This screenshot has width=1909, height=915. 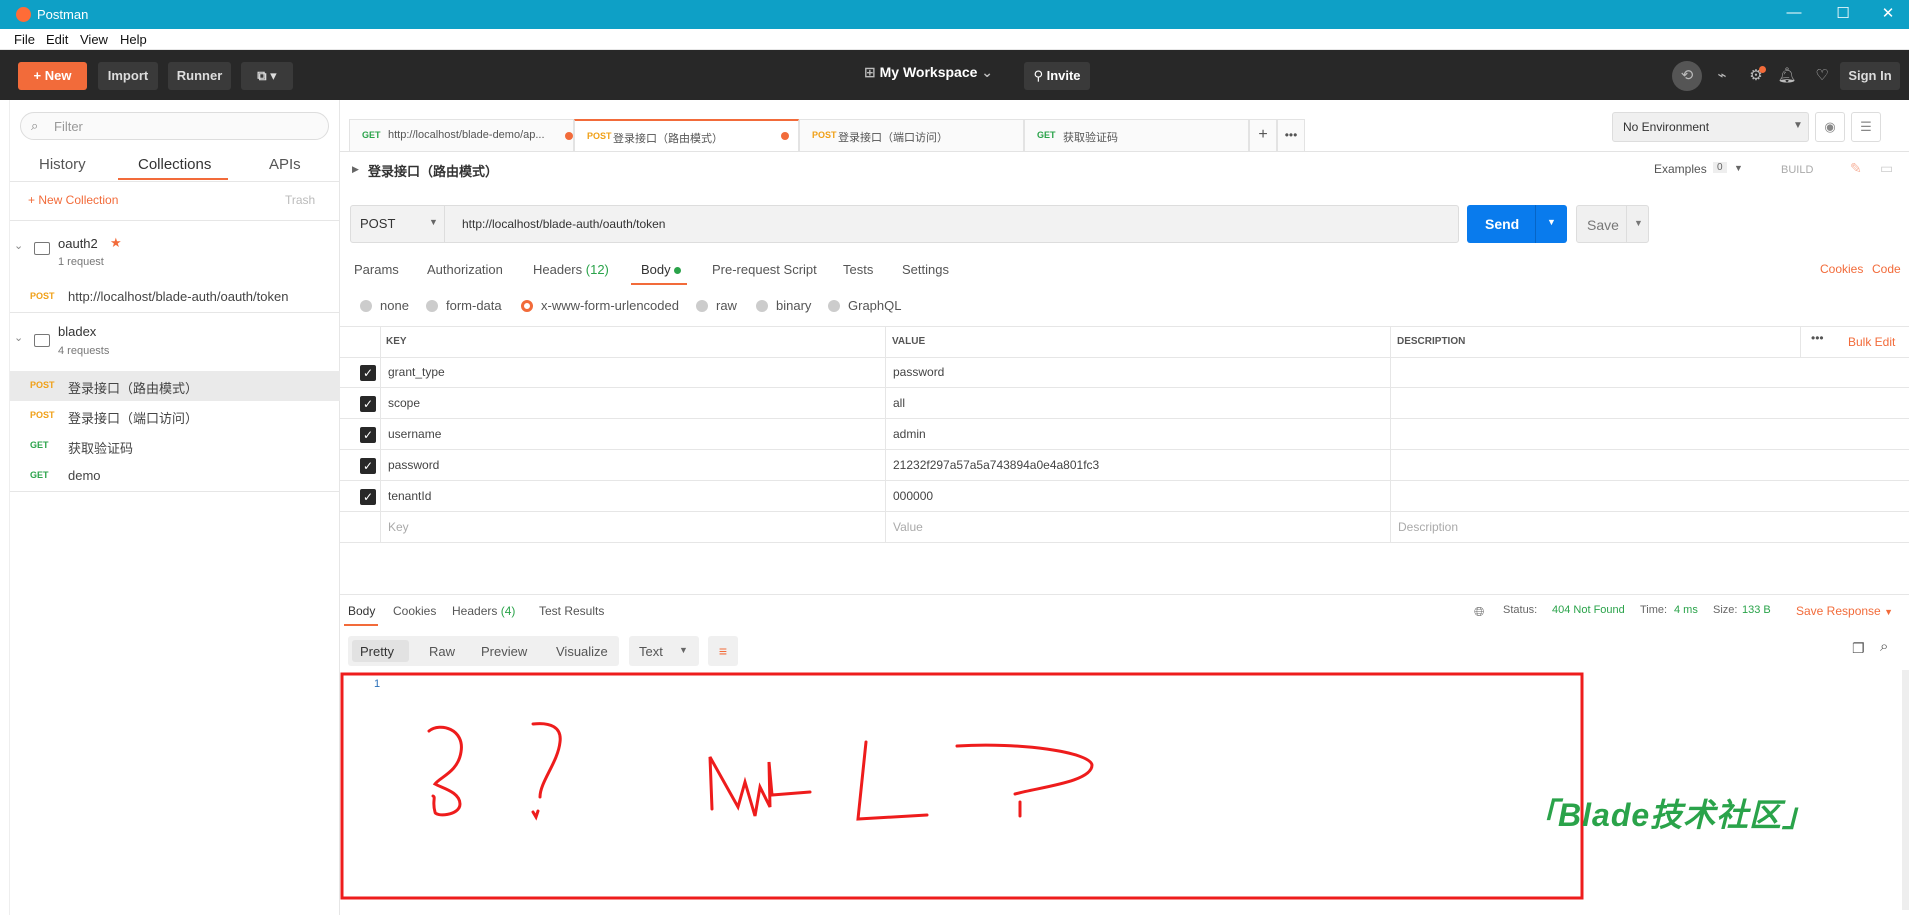 I want to click on maximize-button: ☐, so click(x=1843, y=13).